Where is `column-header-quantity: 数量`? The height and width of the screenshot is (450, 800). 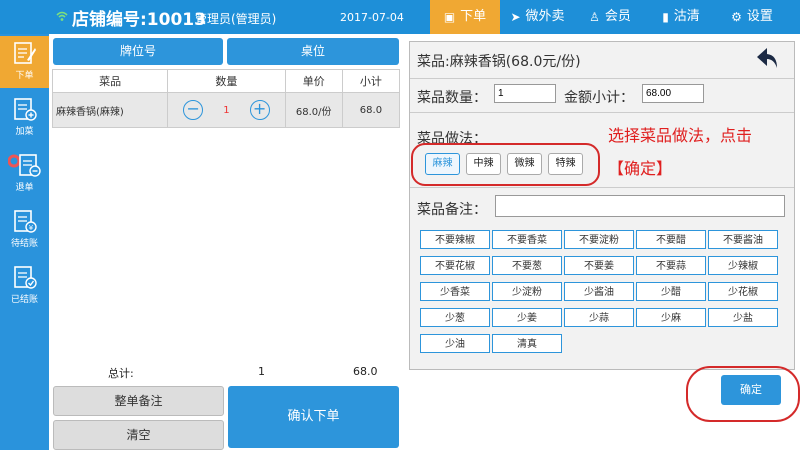
column-header-quantity: 数量 is located at coordinates (226, 81).